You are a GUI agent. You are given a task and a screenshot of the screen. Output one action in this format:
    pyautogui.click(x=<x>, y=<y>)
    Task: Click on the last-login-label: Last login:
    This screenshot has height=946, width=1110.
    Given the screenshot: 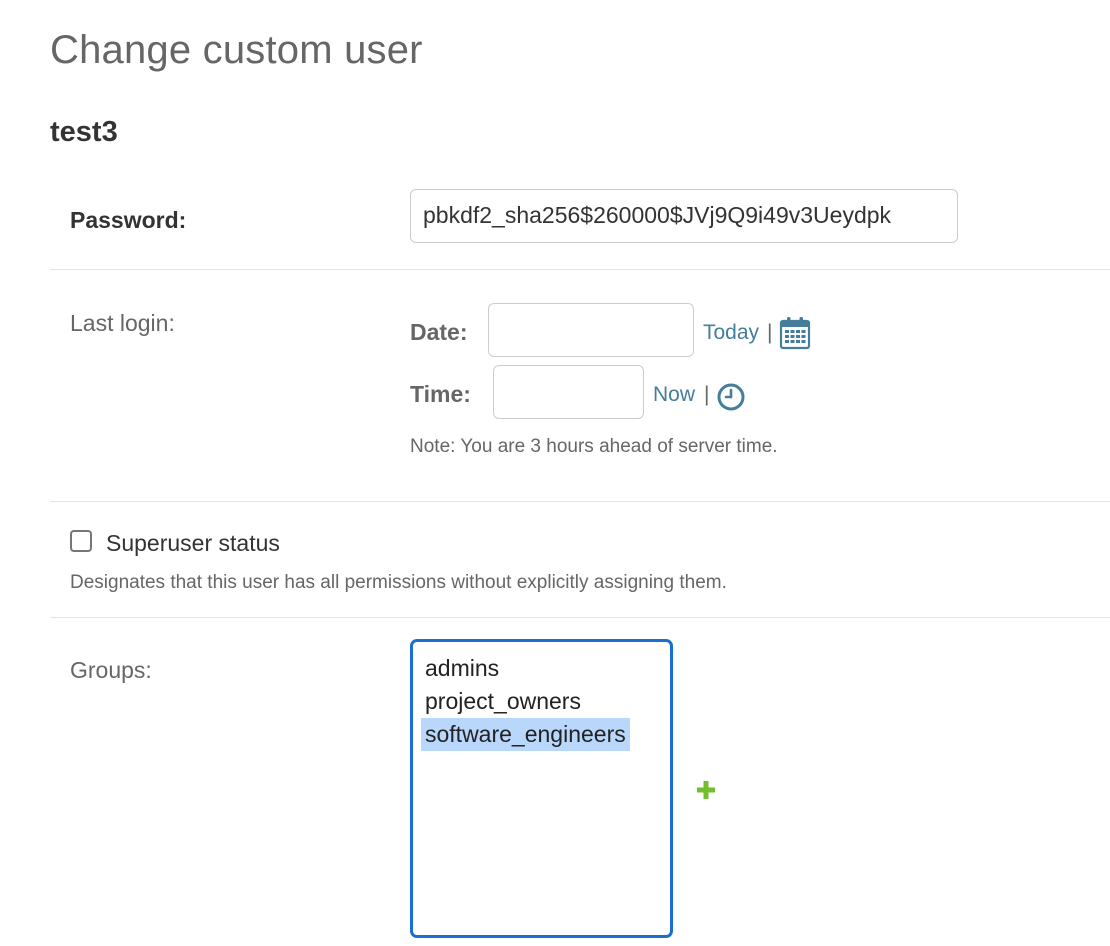 What is the action you would take?
    pyautogui.click(x=122, y=323)
    